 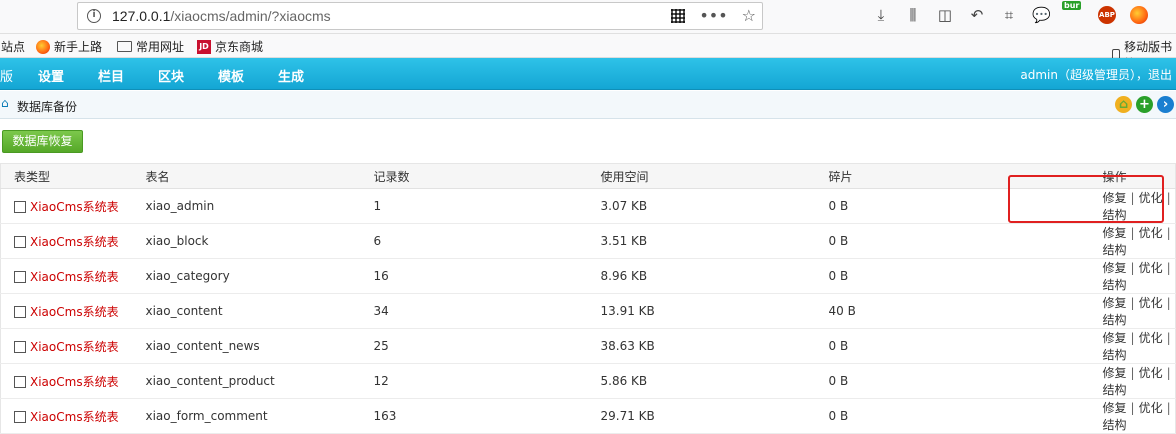 I want to click on nav-item-columns: 栏目, so click(x=111, y=75).